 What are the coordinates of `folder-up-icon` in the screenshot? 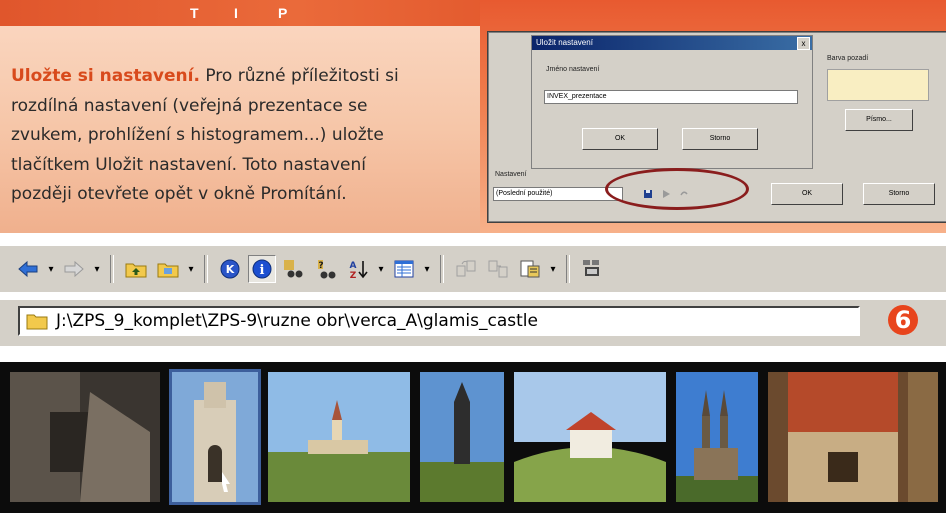 It's located at (136, 269).